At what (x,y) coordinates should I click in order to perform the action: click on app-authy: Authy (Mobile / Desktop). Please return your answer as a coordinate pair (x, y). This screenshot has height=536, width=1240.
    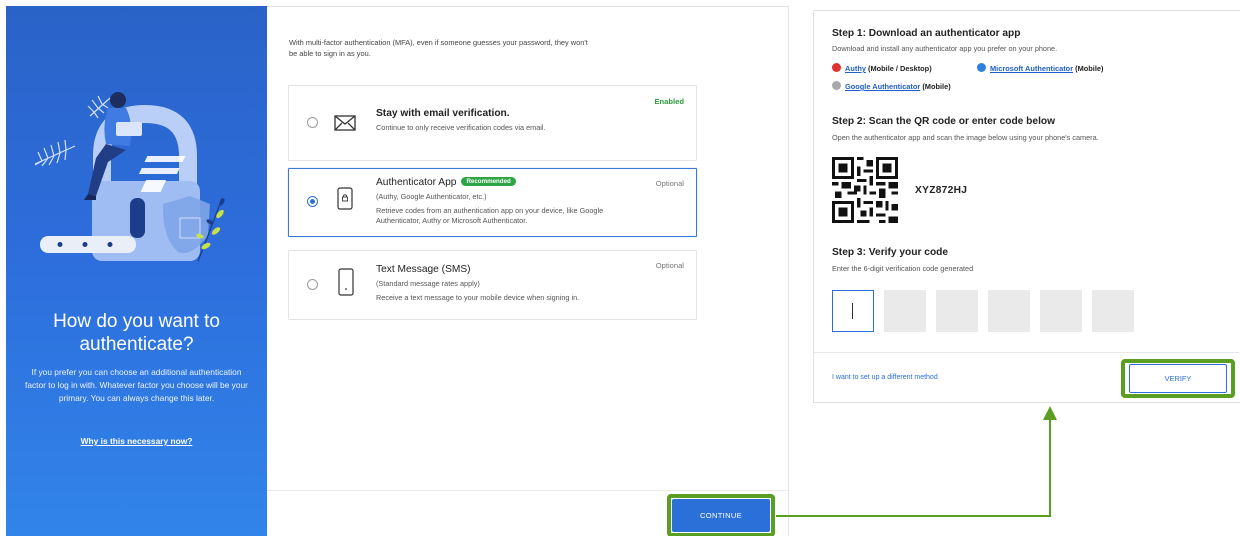
    Looking at the image, I should click on (882, 68).